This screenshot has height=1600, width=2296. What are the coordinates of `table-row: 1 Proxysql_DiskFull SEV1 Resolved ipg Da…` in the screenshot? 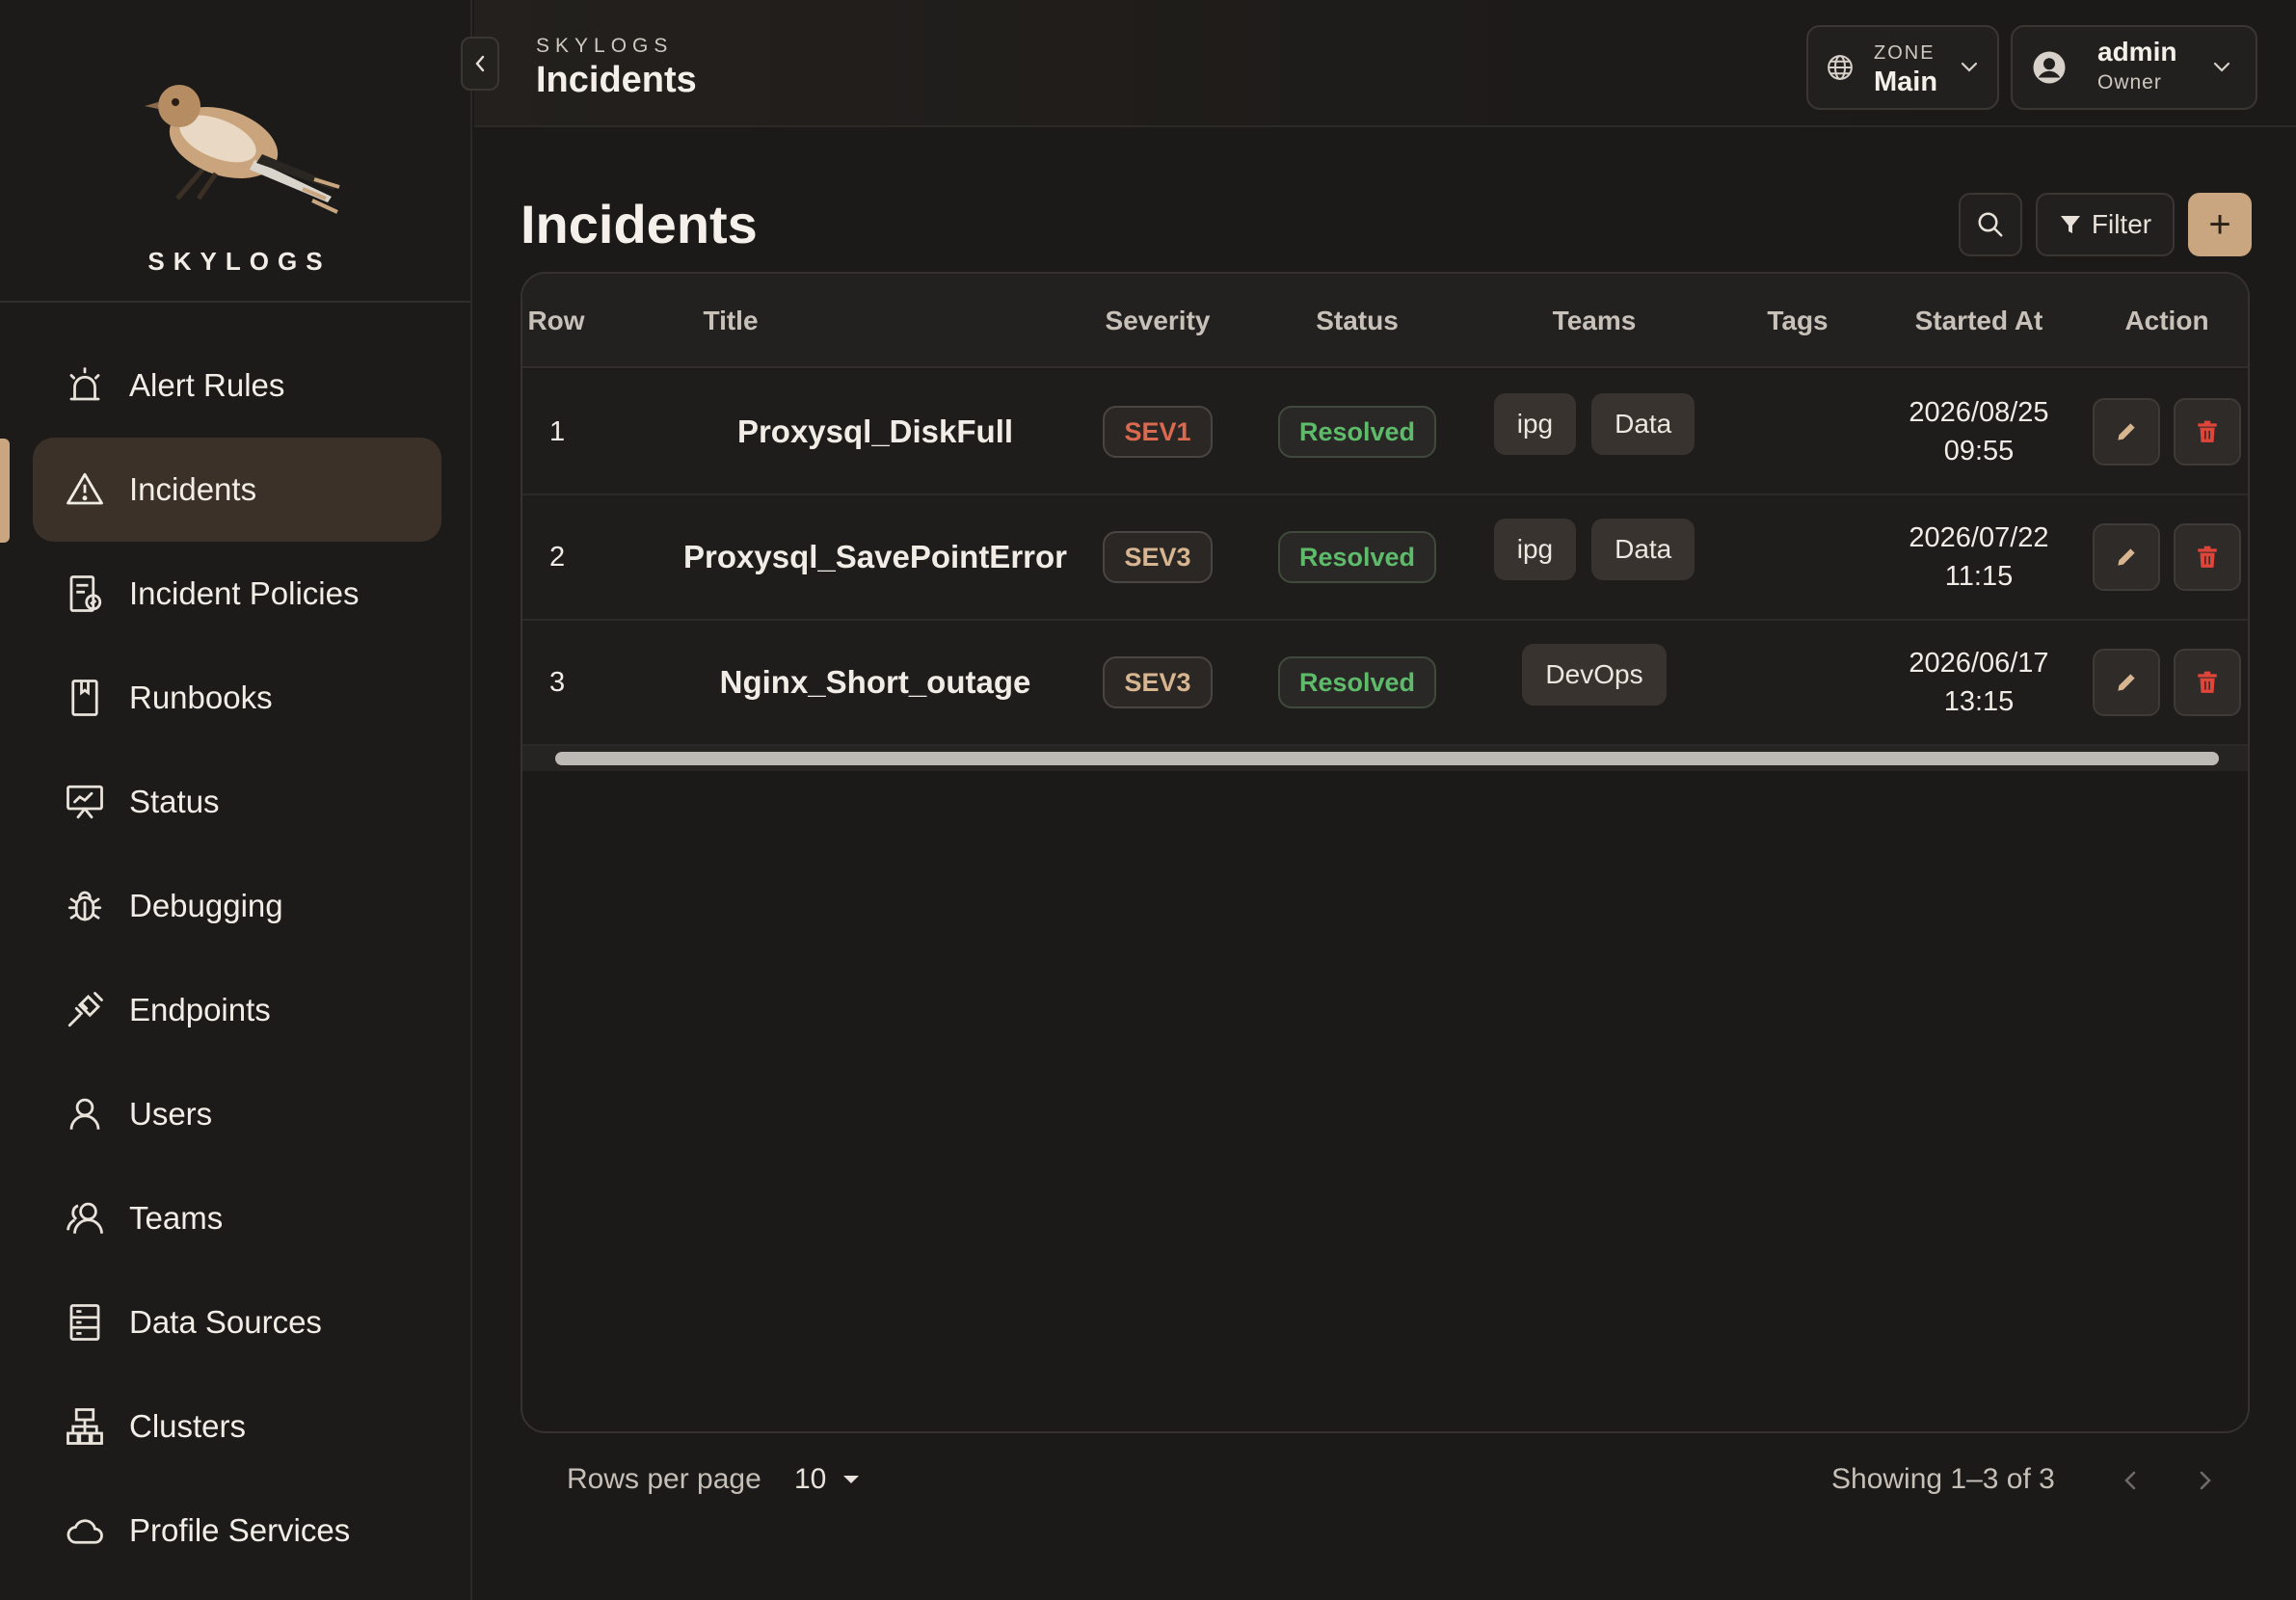 It's located at (1385, 433).